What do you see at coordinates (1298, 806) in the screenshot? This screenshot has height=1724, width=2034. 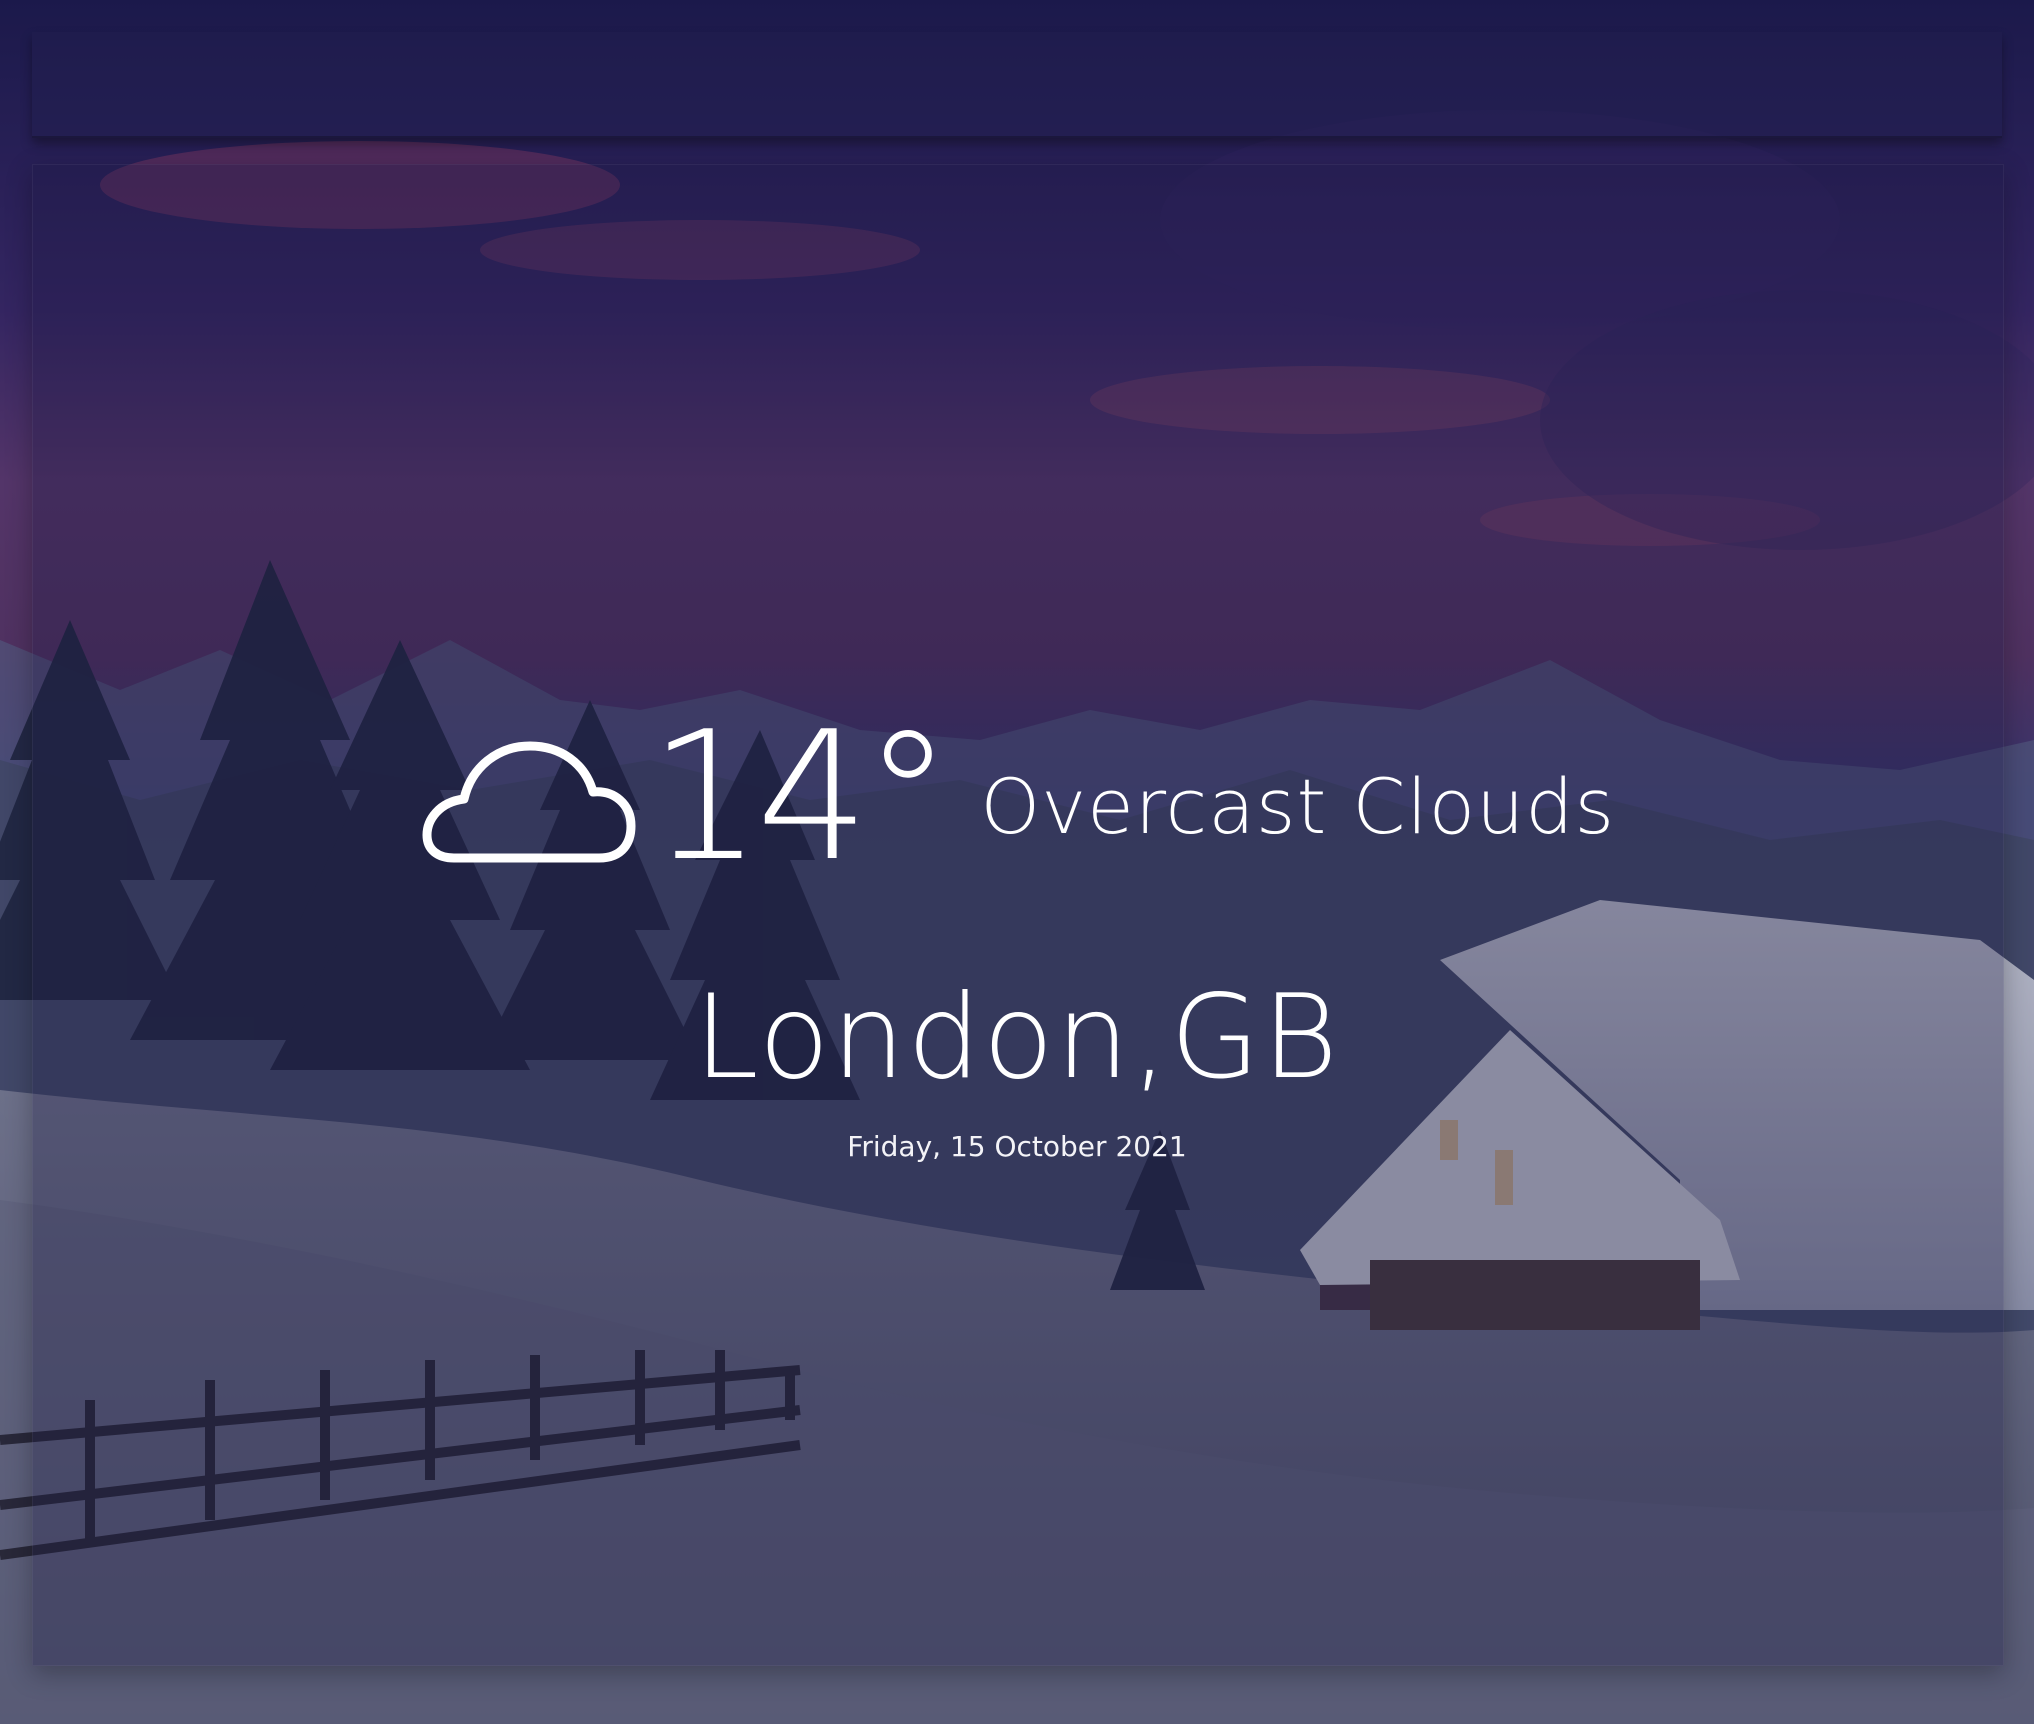 I see `weather-description: Overcast Clouds` at bounding box center [1298, 806].